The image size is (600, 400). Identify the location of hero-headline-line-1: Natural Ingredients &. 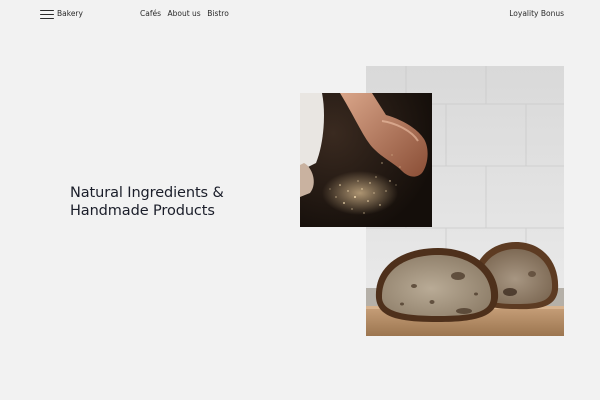
(147, 193).